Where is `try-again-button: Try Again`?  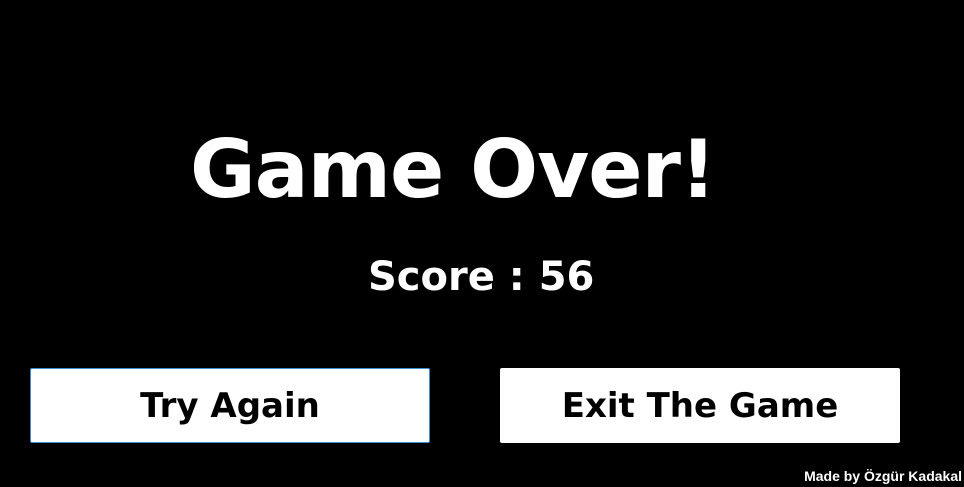 try-again-button: Try Again is located at coordinates (230, 405).